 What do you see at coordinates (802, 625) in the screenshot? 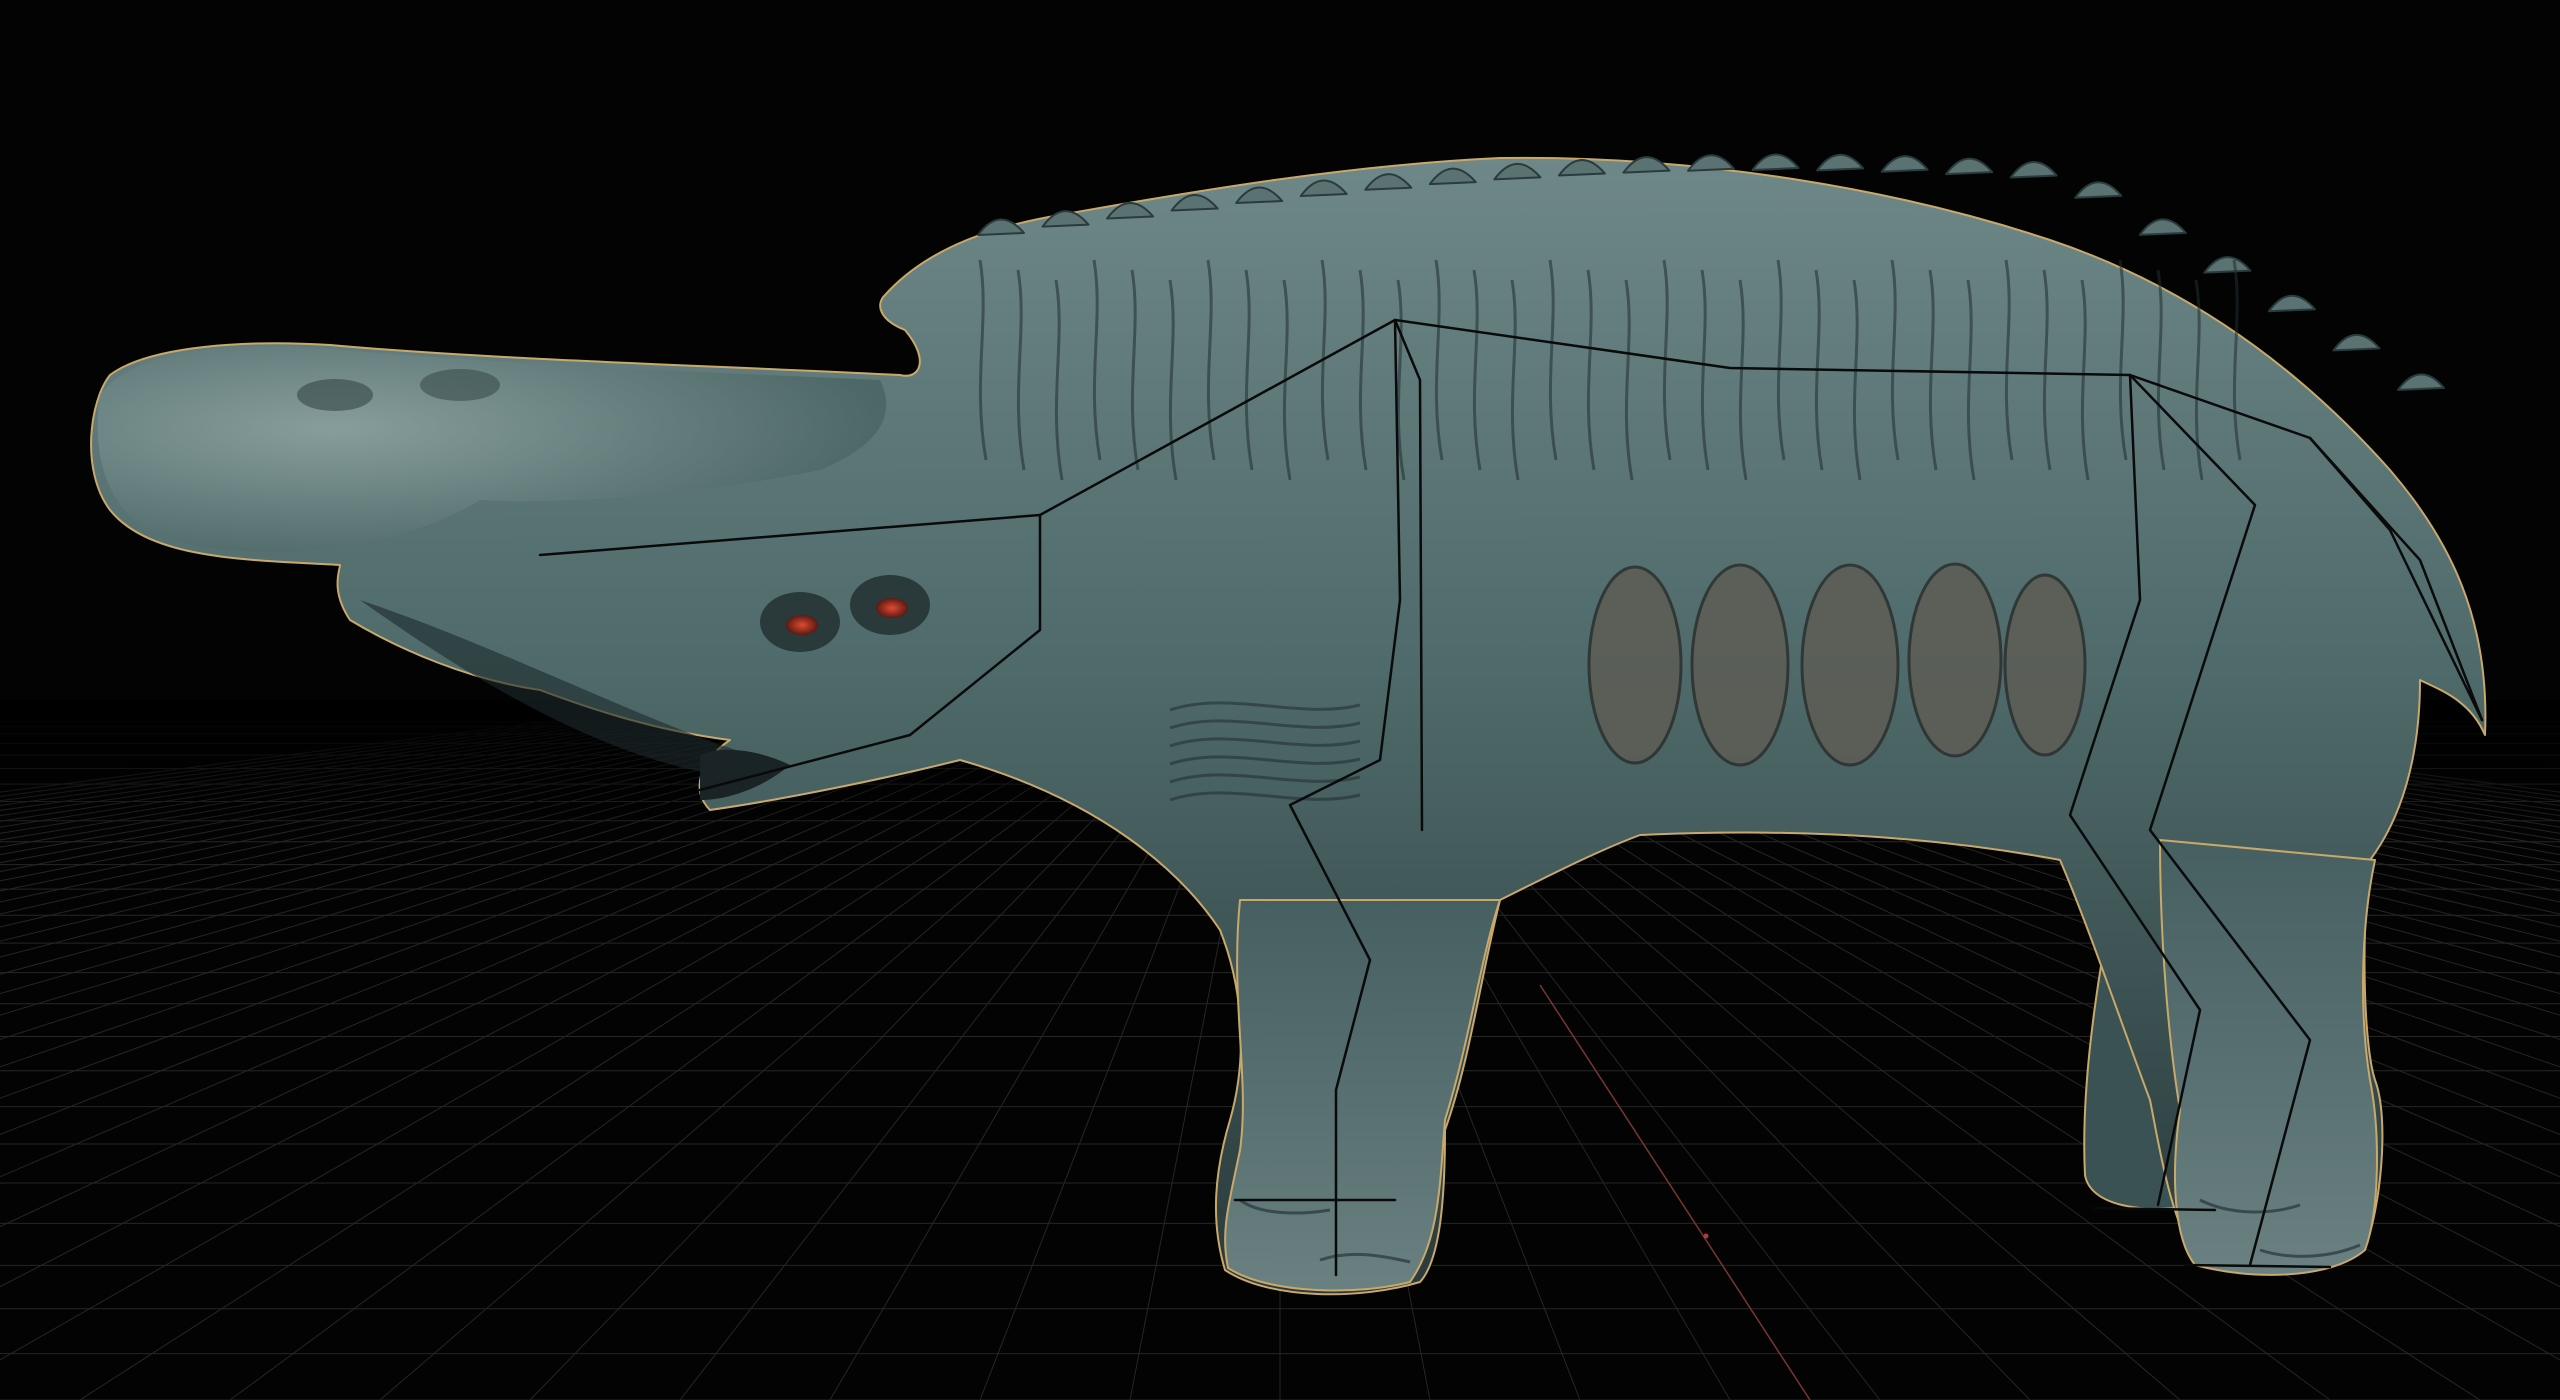
I see `eye-left` at bounding box center [802, 625].